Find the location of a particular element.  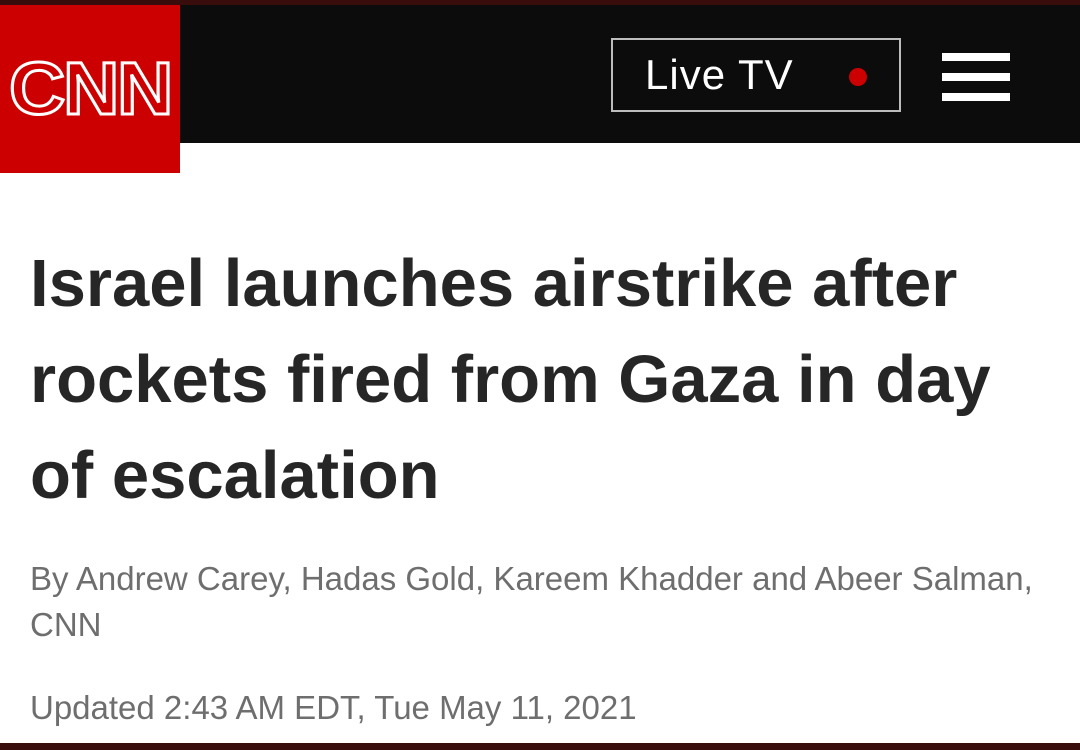

logo-text: CNN is located at coordinates (90, 88).